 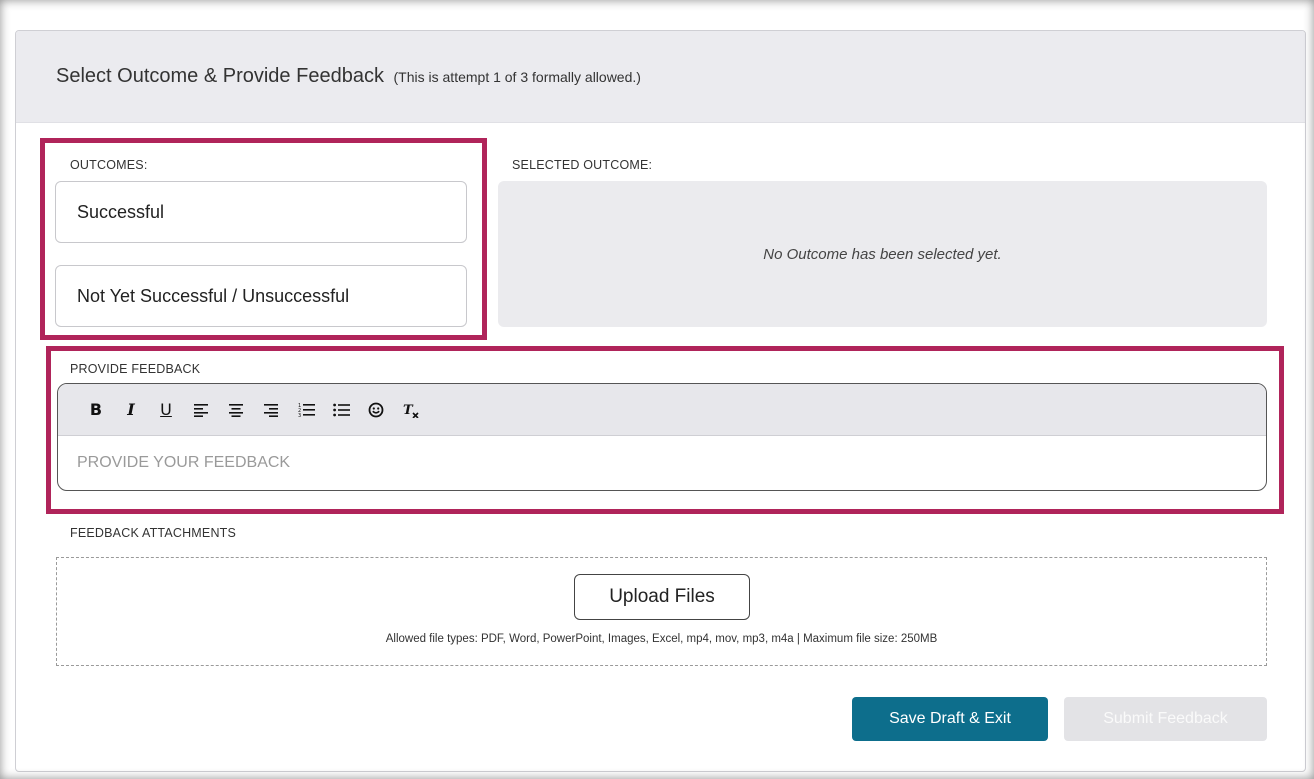 I want to click on feedback-editor: B I U 1 2 3 T PROVIDE YOUR FEEDBACK, so click(x=662, y=437).